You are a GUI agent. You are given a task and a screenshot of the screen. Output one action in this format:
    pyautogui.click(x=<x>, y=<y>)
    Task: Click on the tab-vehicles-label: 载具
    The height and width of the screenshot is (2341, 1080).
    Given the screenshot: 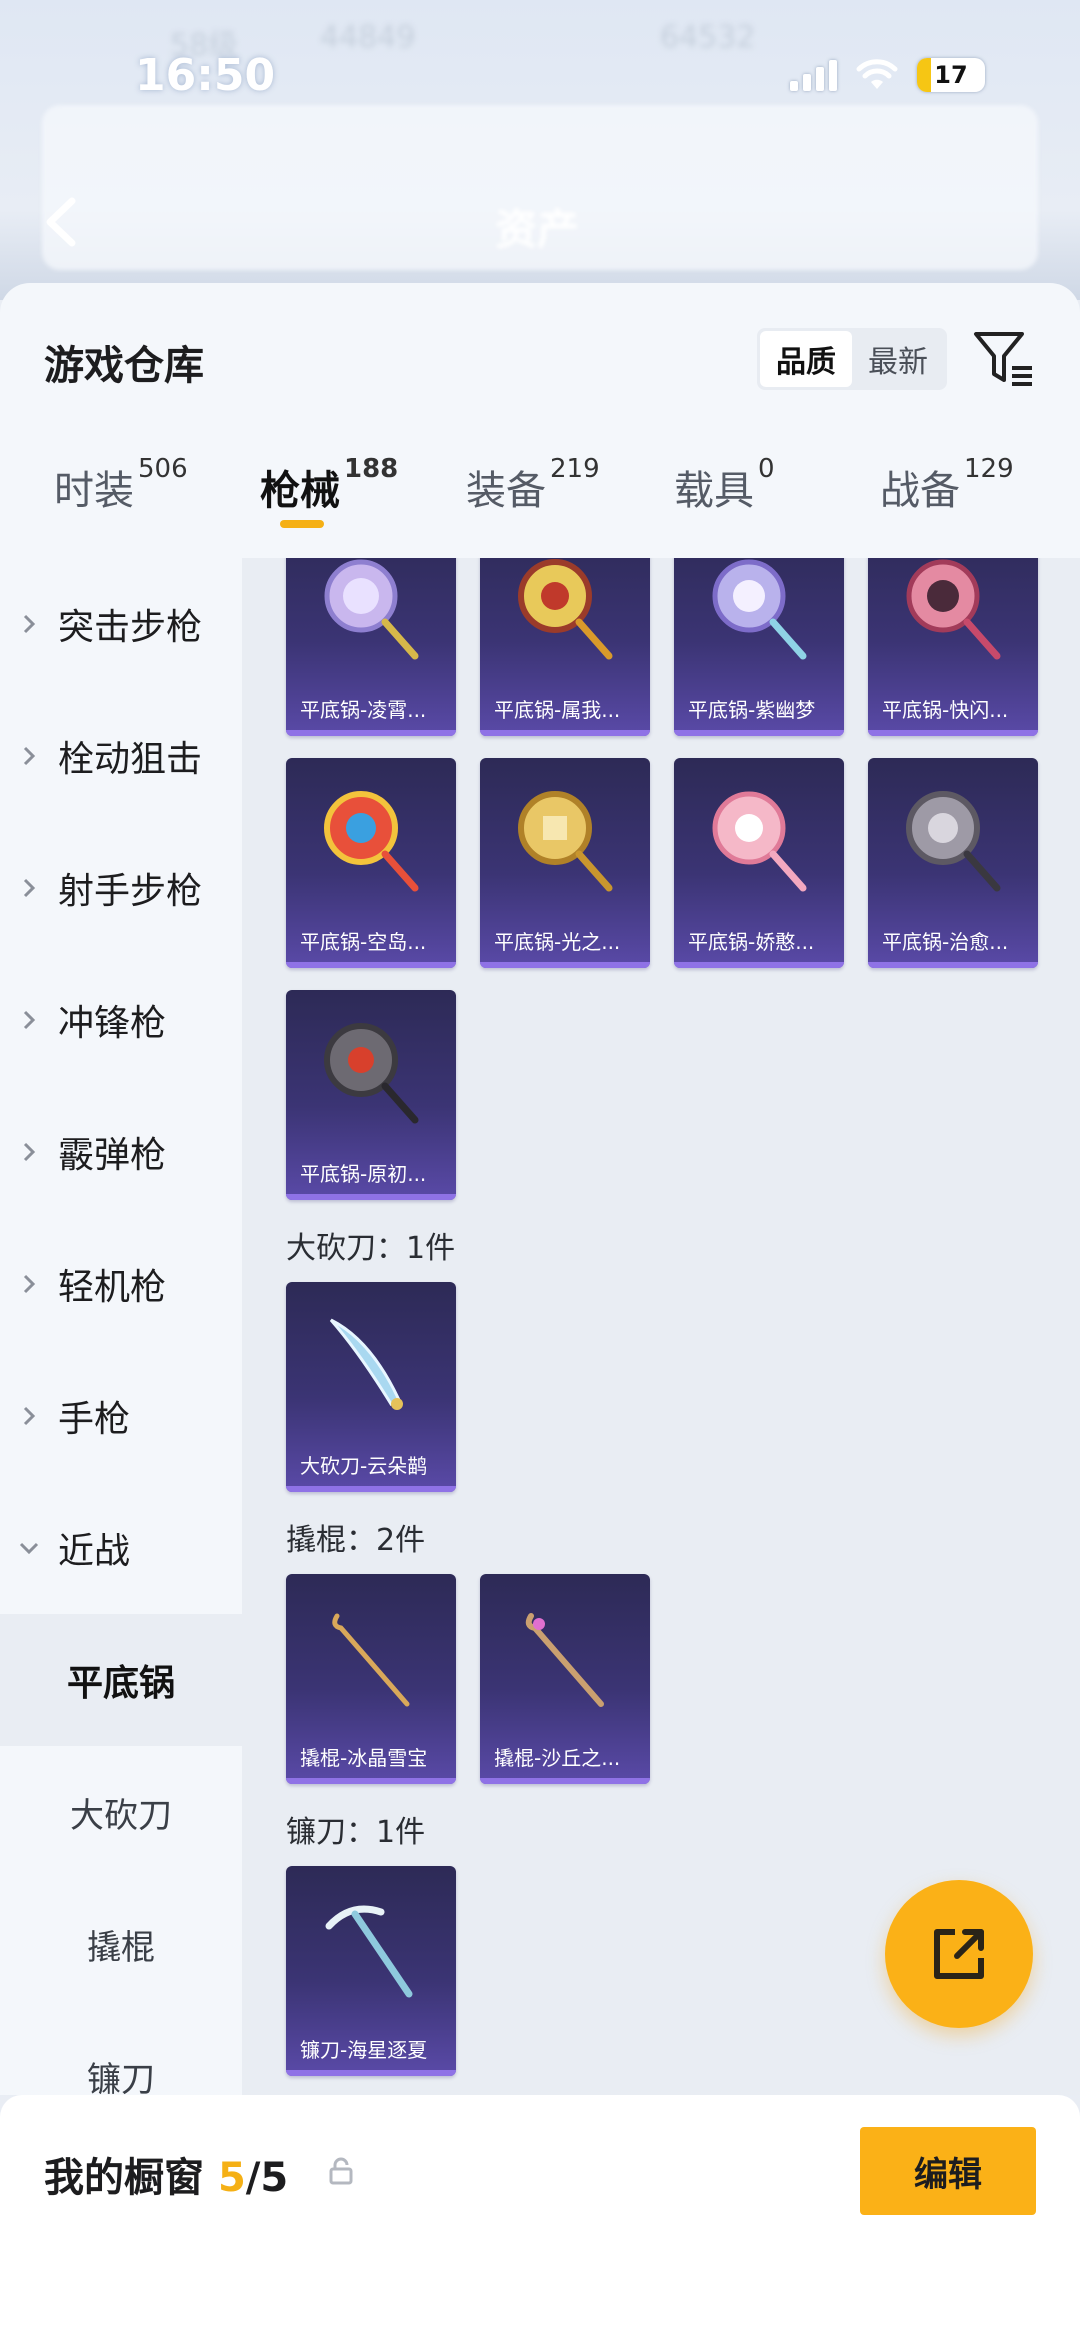 What is the action you would take?
    pyautogui.click(x=714, y=491)
    